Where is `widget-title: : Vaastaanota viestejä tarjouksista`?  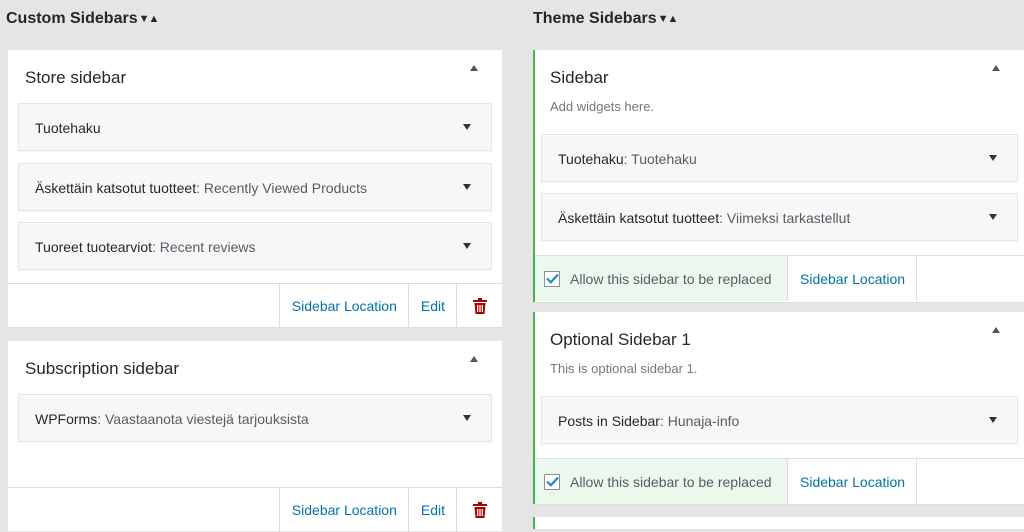
widget-title: : Vaastaanota viestejä tarjouksista is located at coordinates (203, 419).